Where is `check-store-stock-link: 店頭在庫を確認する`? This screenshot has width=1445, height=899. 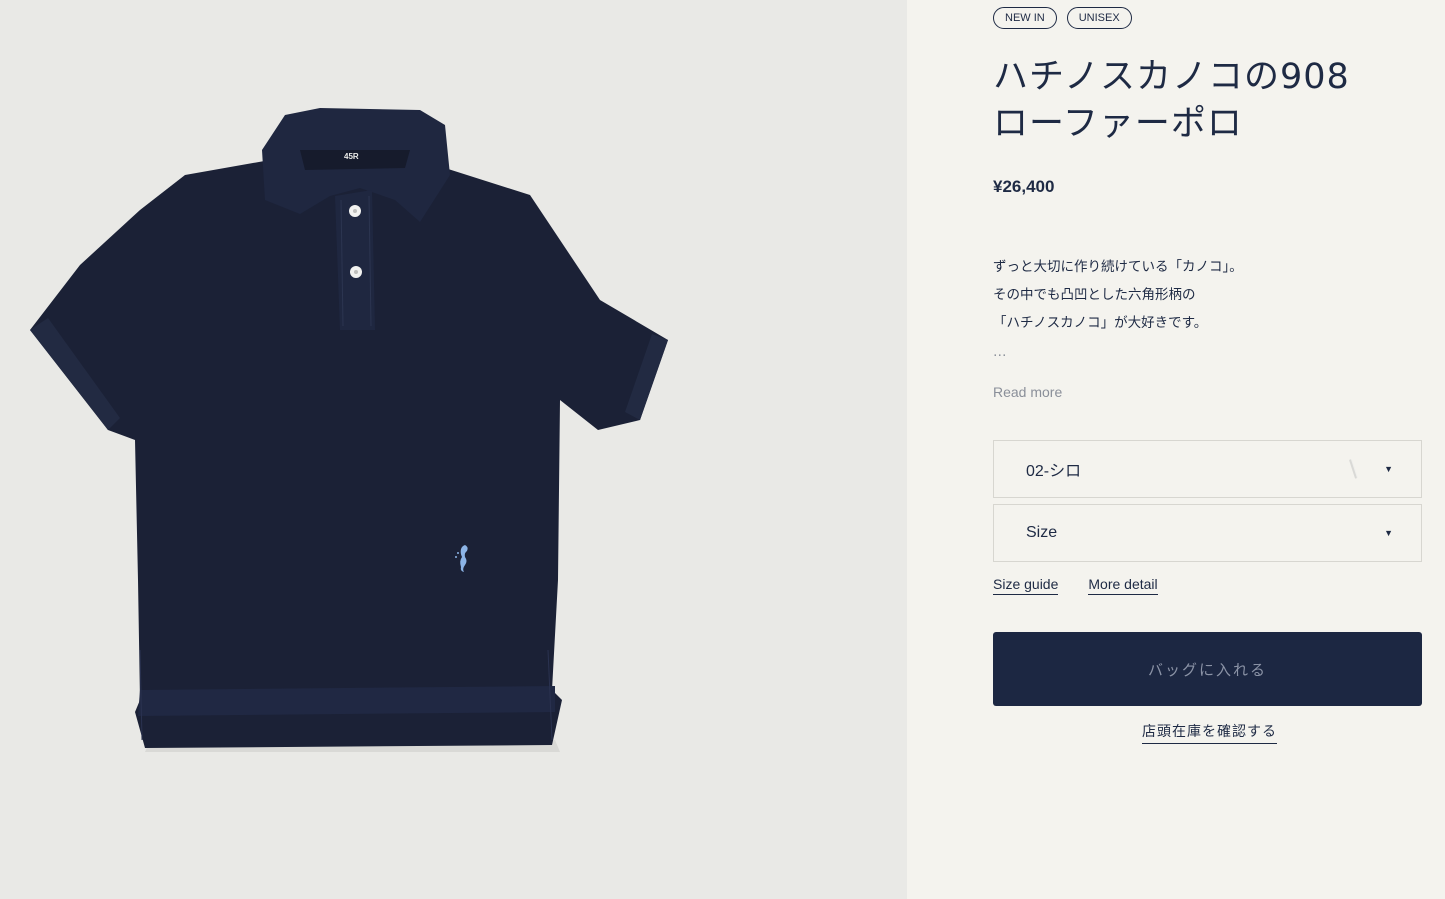 check-store-stock-link: 店頭在庫を確認する is located at coordinates (1209, 732).